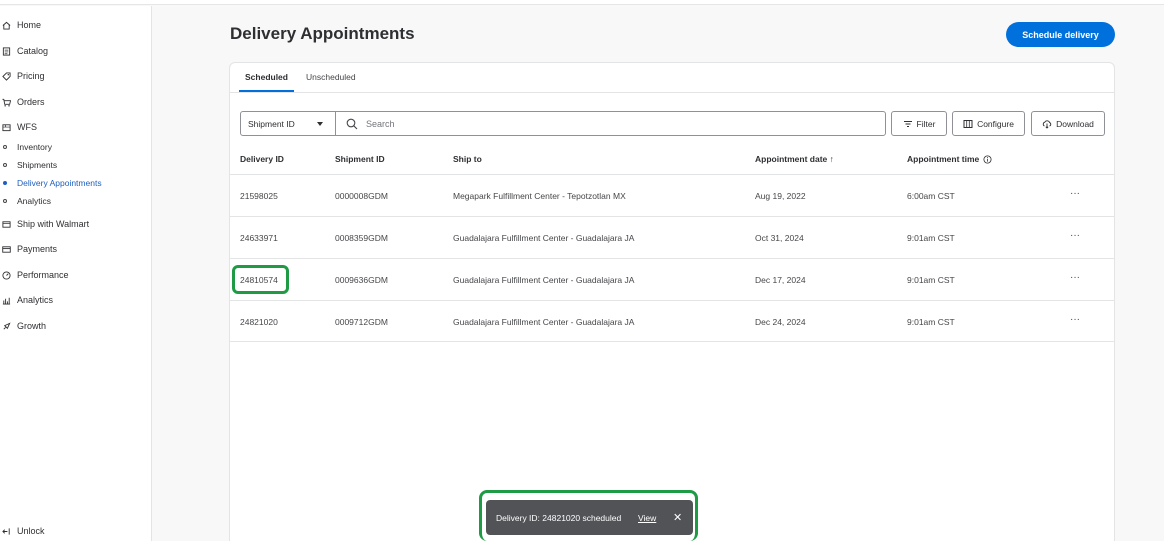 The width and height of the screenshot is (1164, 541). I want to click on download-button-label: Download, so click(1075, 123).